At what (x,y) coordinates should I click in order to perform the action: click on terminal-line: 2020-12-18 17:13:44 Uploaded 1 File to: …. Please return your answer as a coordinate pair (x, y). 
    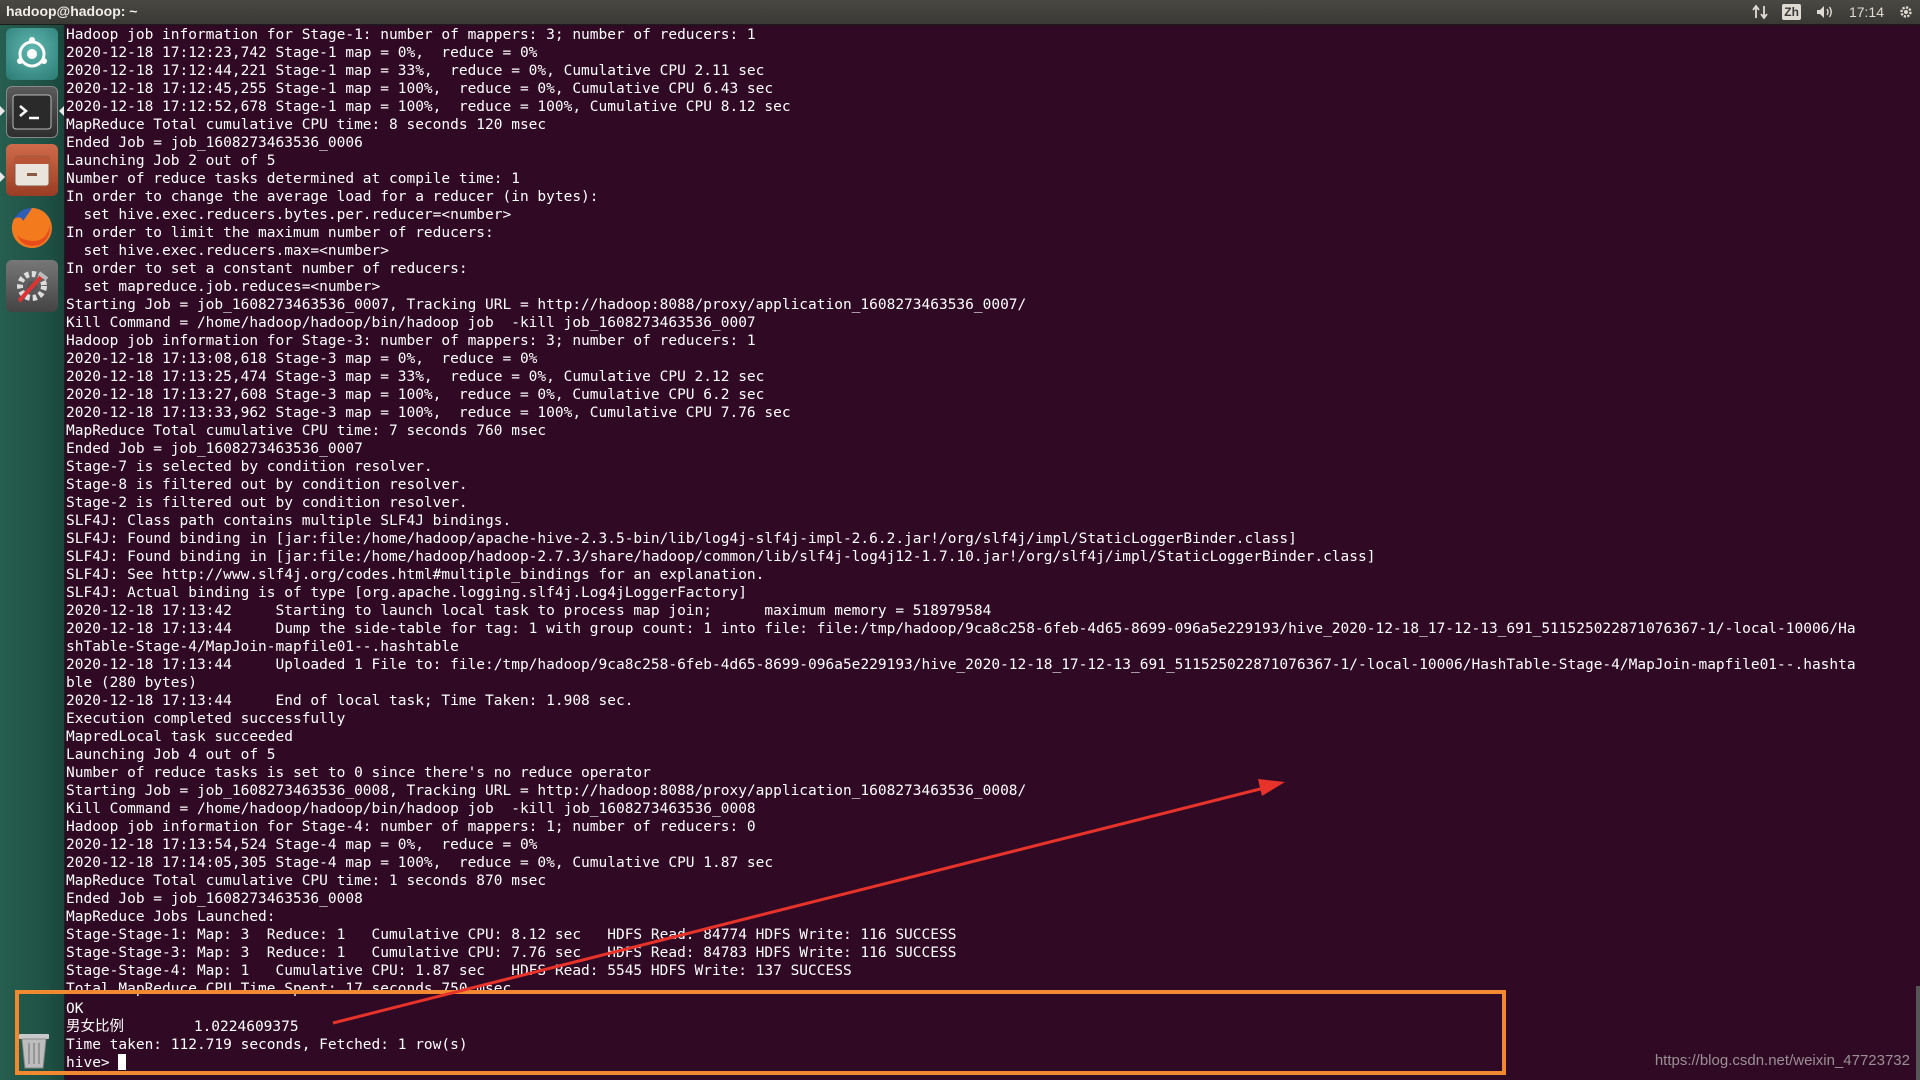
    Looking at the image, I should click on (961, 665).